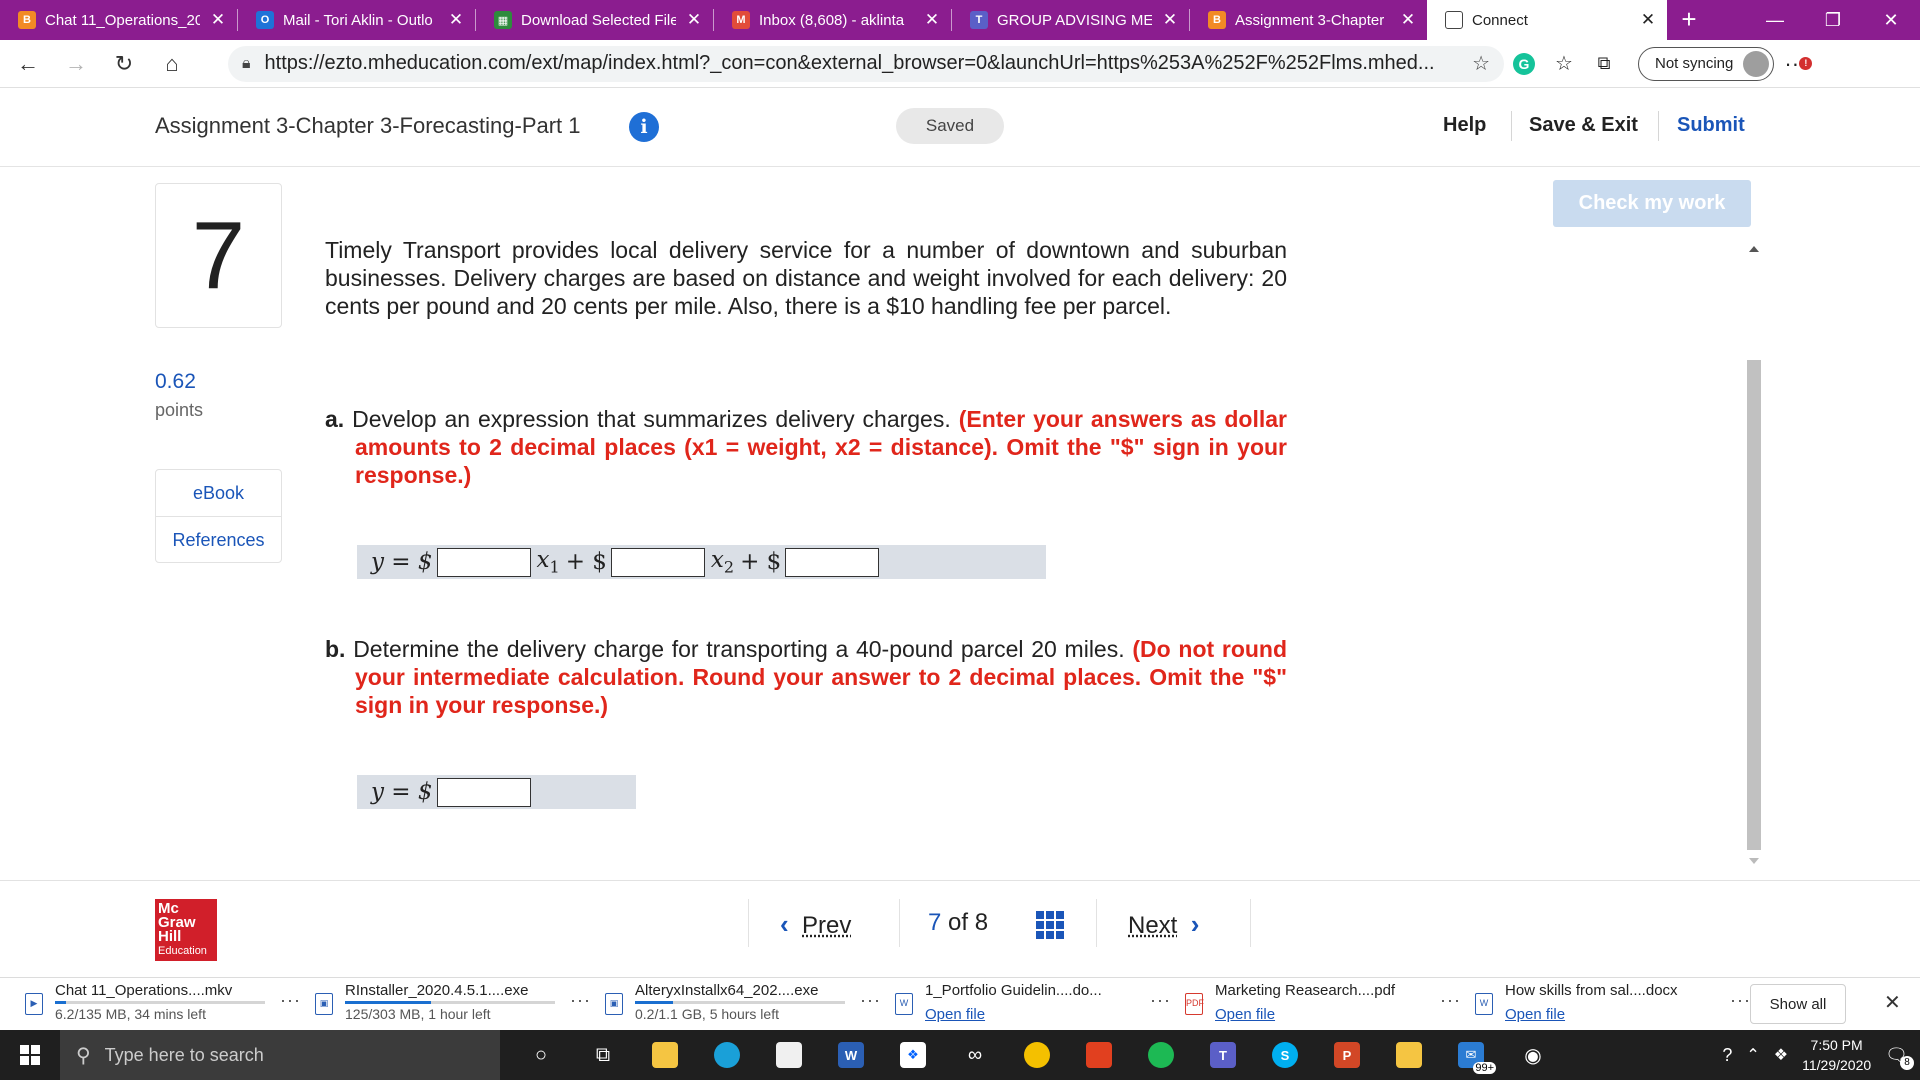  I want to click on x1-coefficient-input, so click(483, 562).